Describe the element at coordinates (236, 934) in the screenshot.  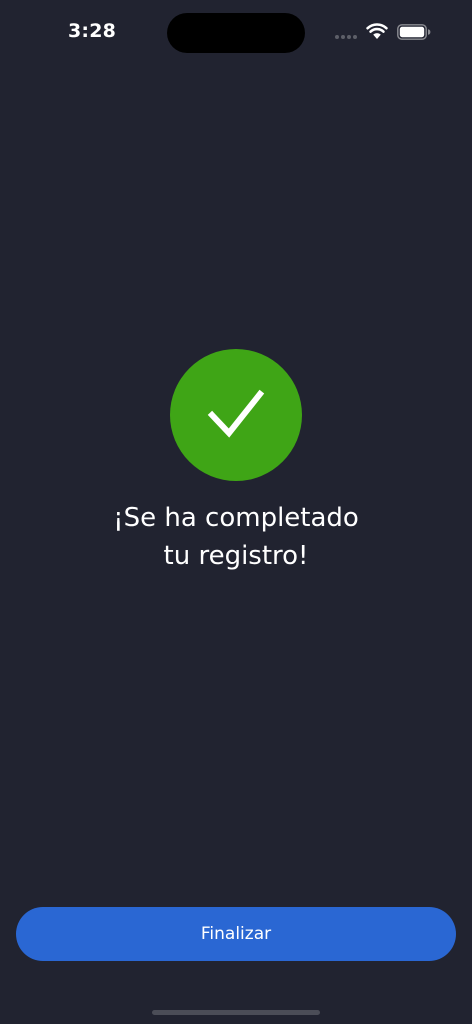
I see `finish-button: Finalizar` at that location.